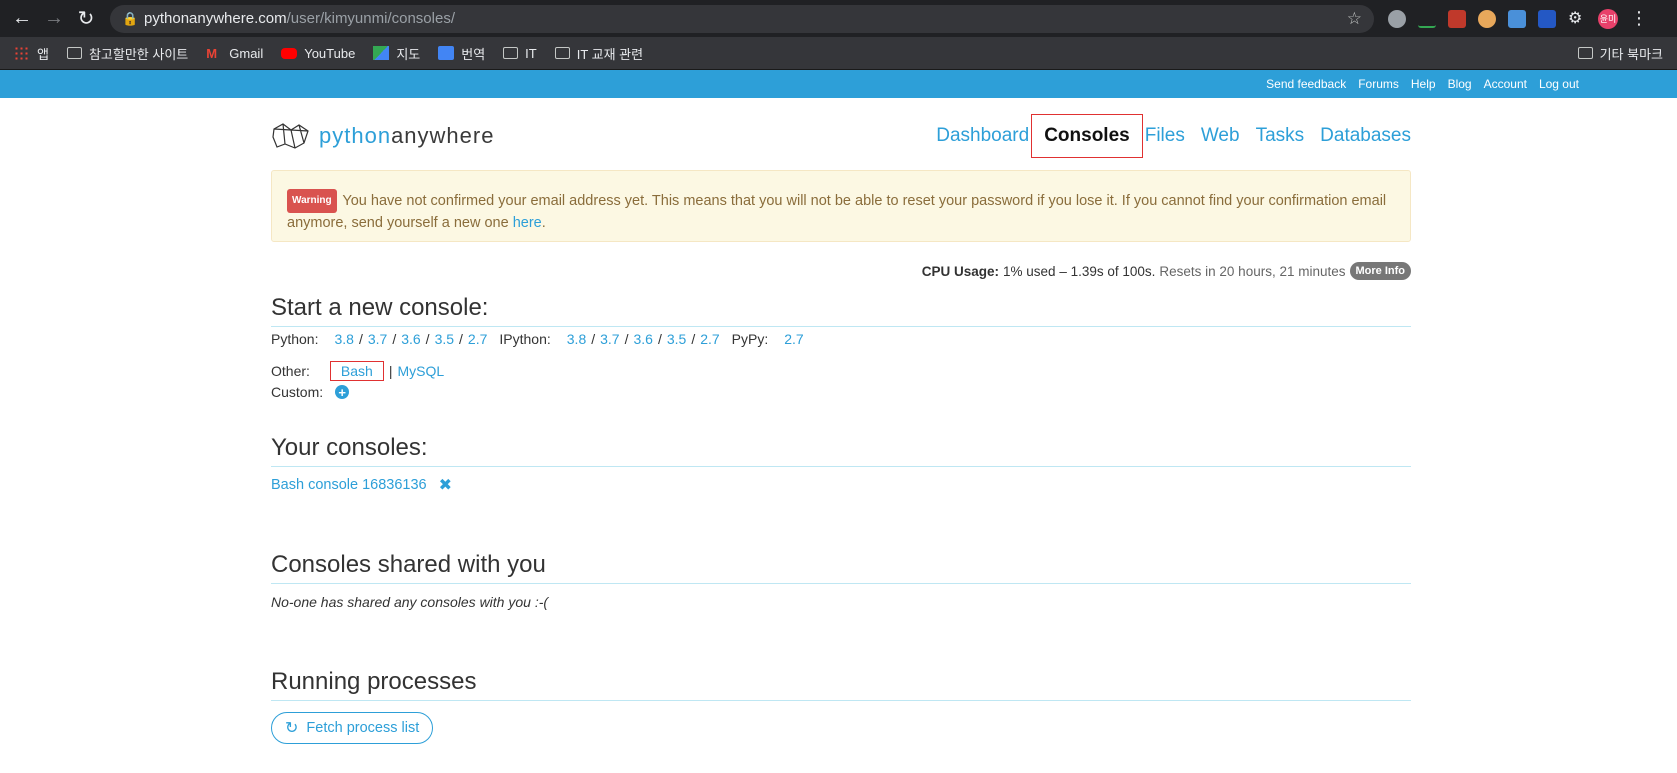 The height and width of the screenshot is (773, 1677). I want to click on bash-console-link: Bash, so click(356, 371).